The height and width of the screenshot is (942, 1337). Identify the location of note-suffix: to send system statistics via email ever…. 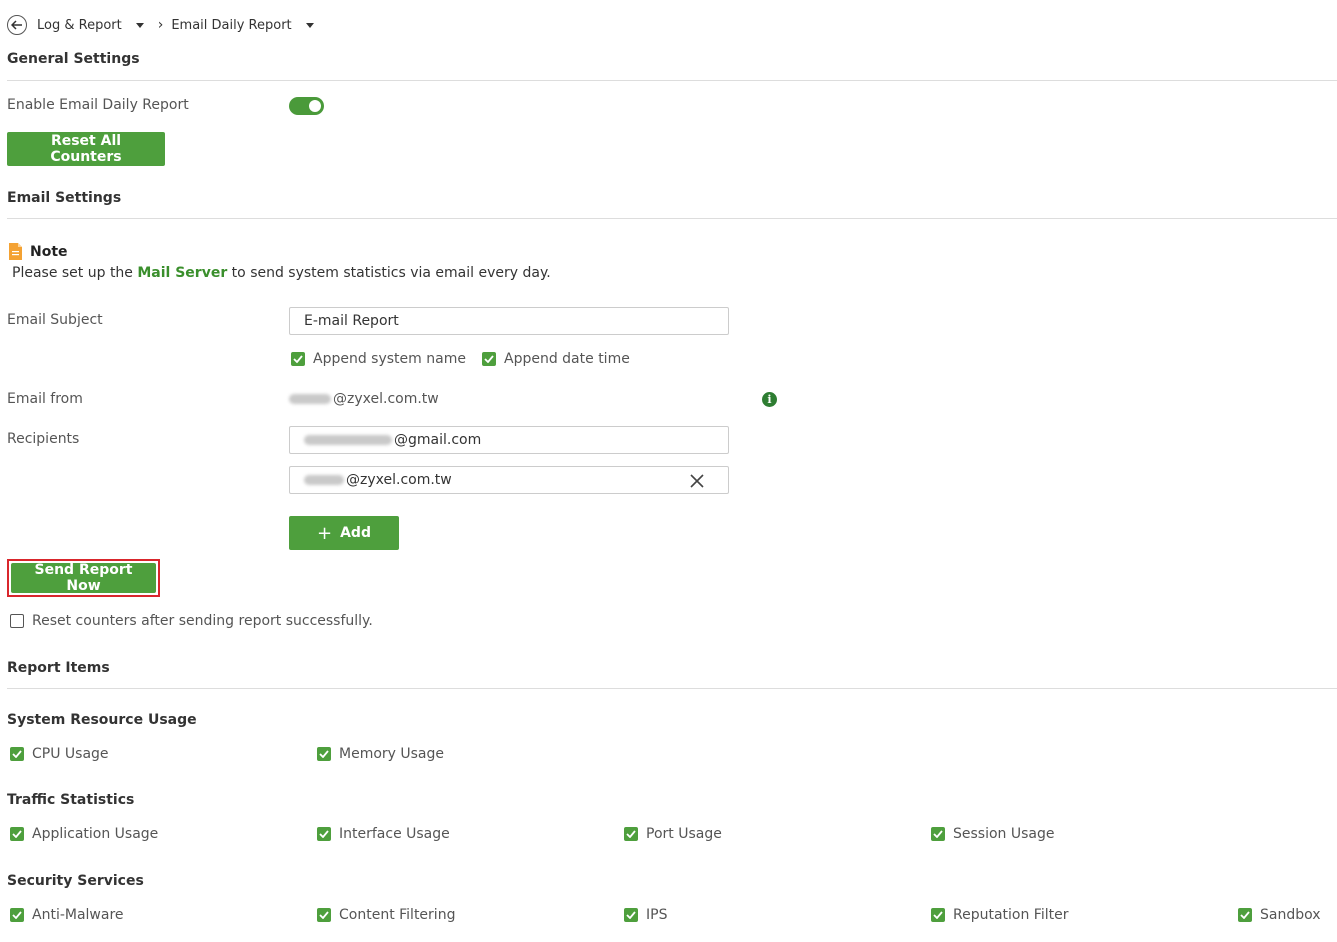
(389, 273).